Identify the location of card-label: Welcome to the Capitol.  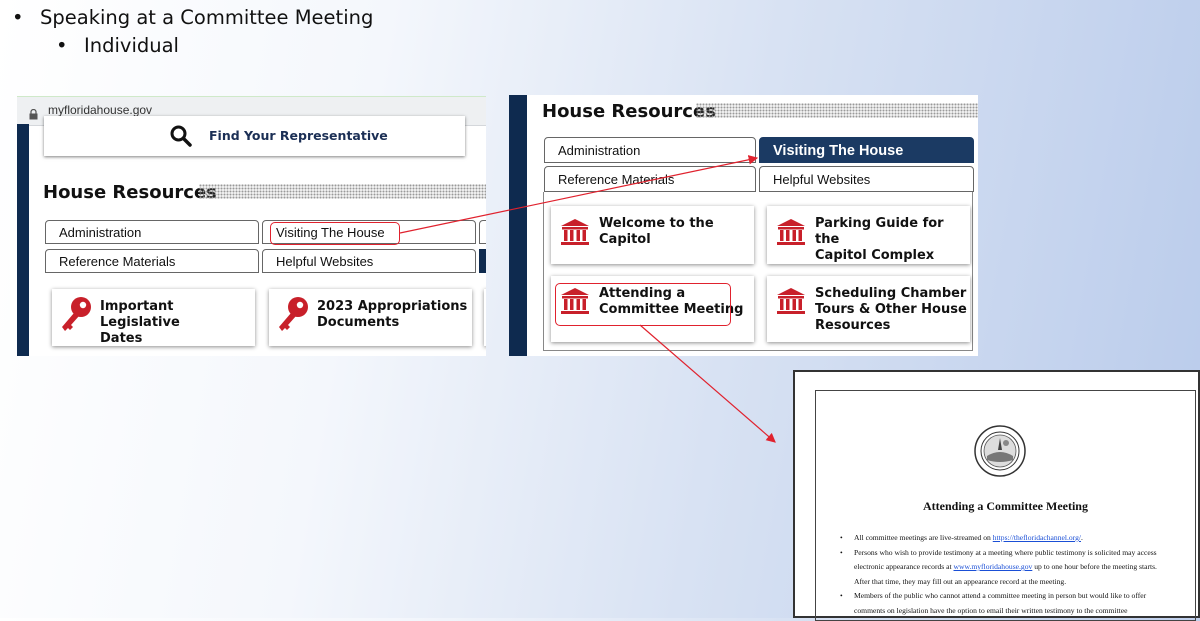
(656, 231).